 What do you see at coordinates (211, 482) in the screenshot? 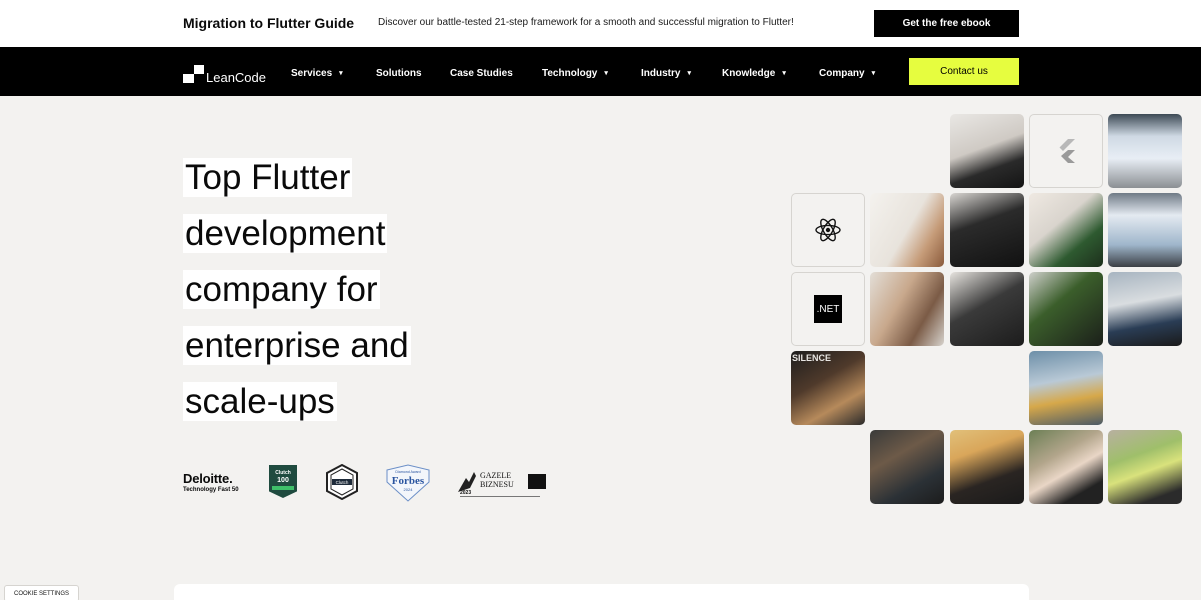
I see `deloitte-award-logo: Deloitte. Technology Fast 50` at bounding box center [211, 482].